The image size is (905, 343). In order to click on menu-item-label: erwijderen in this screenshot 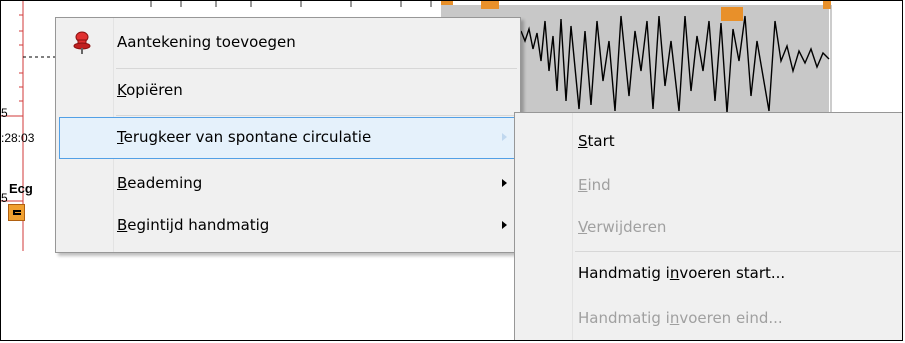, I will do `click(627, 227)`.